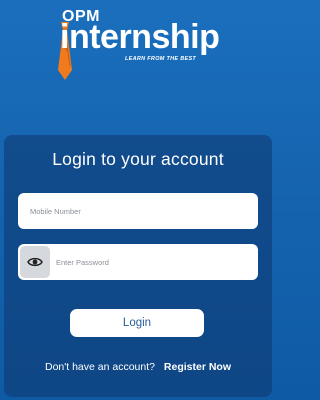 The image size is (320, 400). Describe the element at coordinates (161, 59) in the screenshot. I see `logo-tagline: LEARN FROM THE BEST` at that location.